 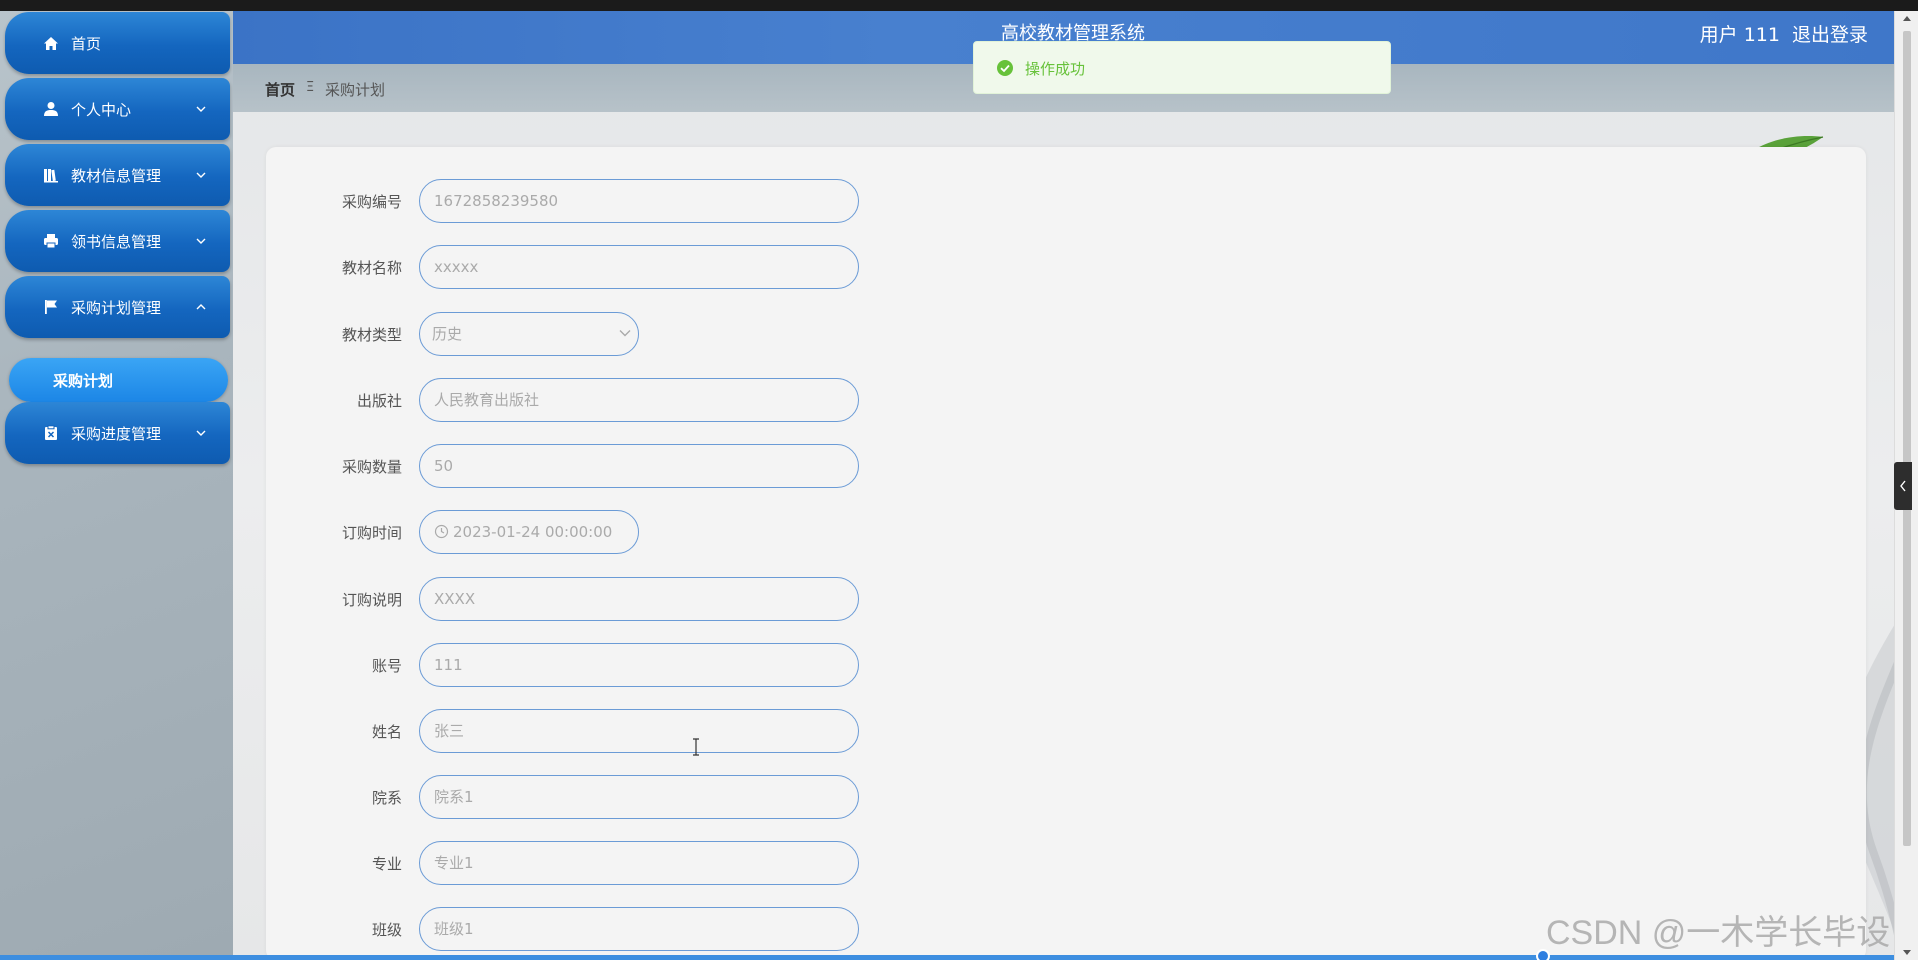 I want to click on form-row-class: 班级 班级1, so click(x=566, y=929).